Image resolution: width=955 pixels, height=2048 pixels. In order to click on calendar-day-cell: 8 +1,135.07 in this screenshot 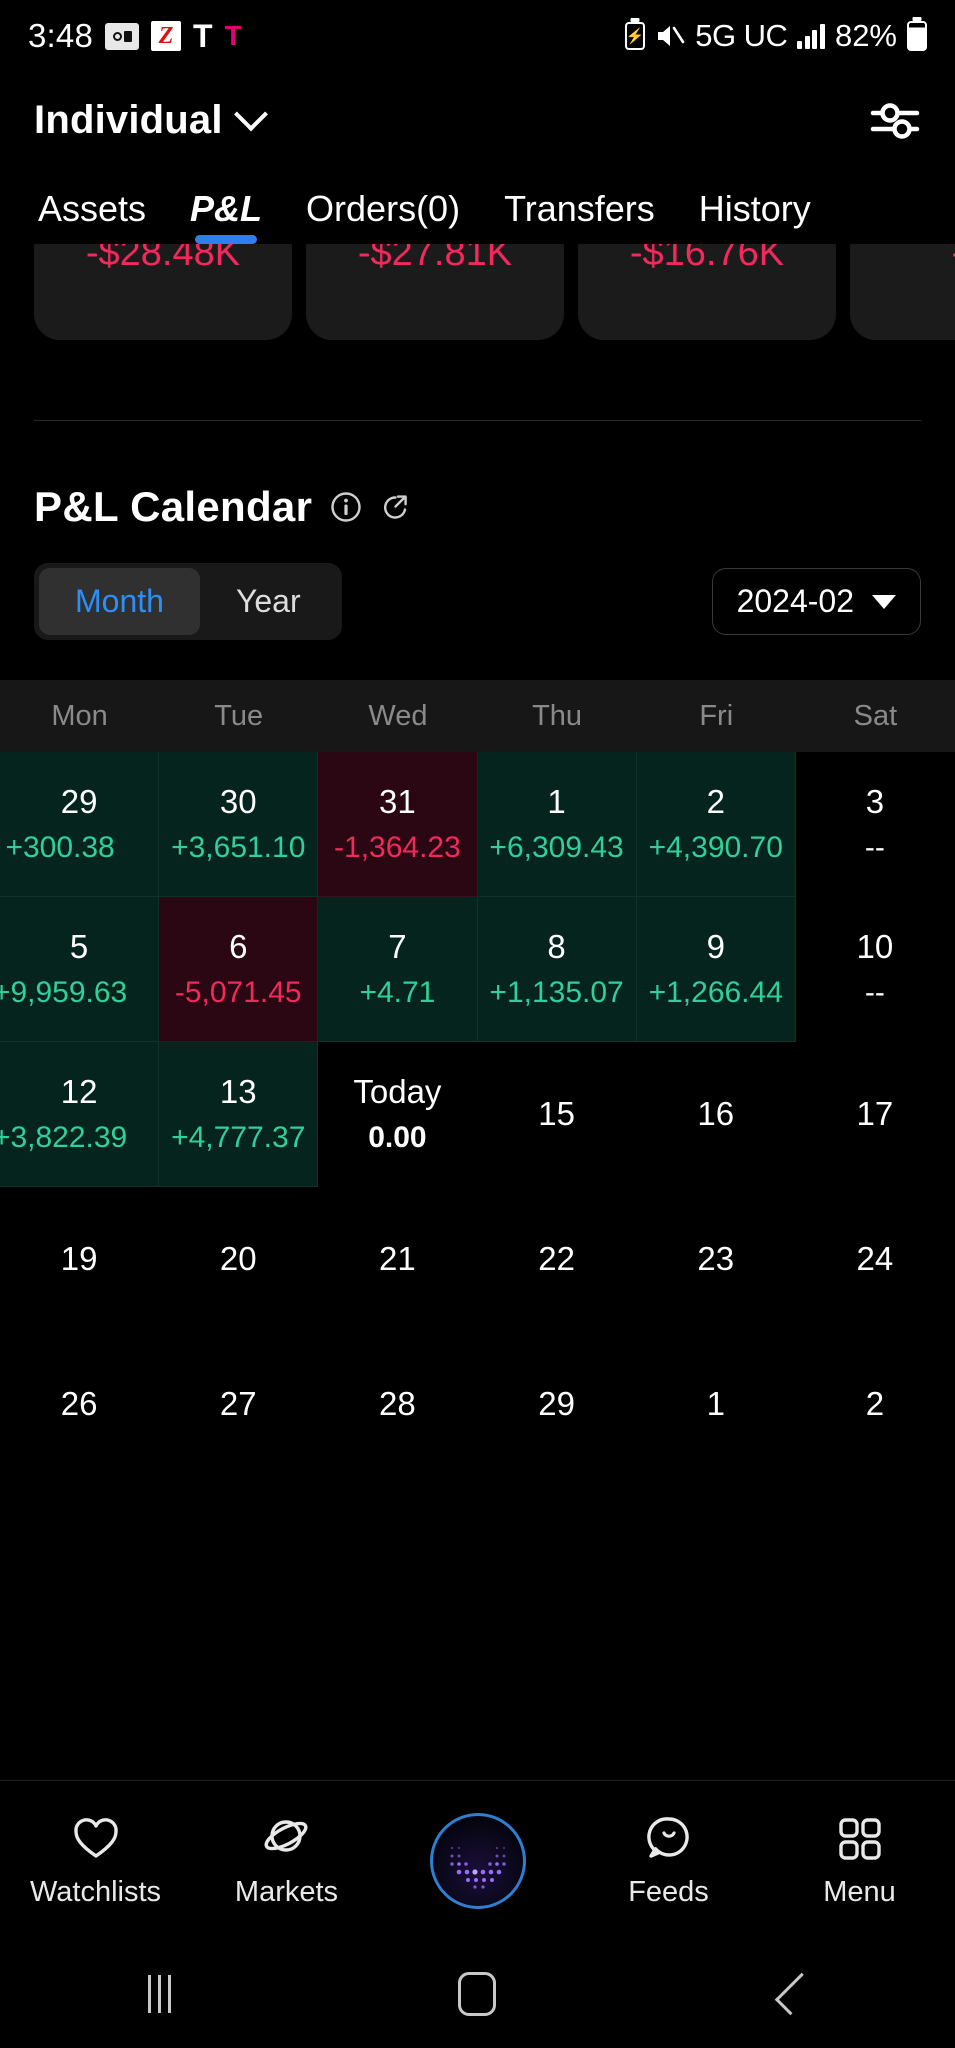, I will do `click(557, 969)`.